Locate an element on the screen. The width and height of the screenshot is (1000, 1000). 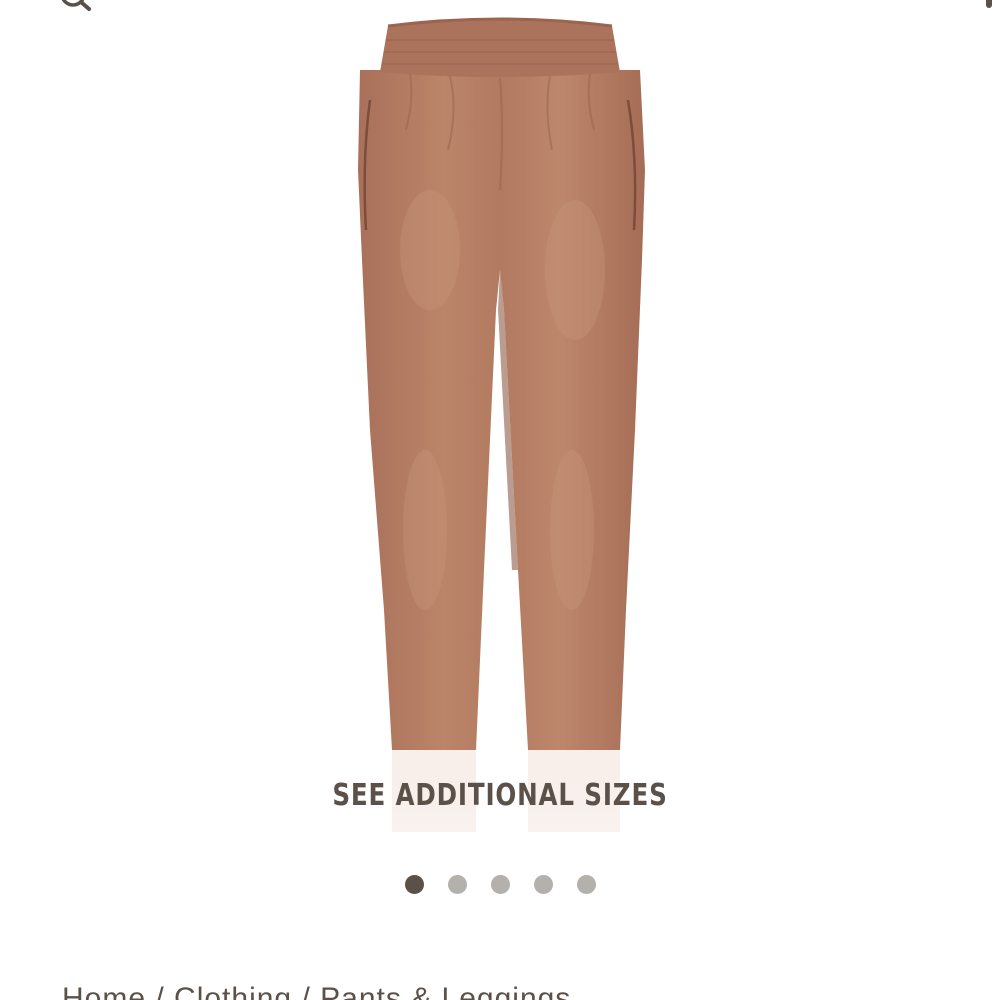
breadcrumb-item-pants-leggings: Pants & Leggings is located at coordinates (445, 991).